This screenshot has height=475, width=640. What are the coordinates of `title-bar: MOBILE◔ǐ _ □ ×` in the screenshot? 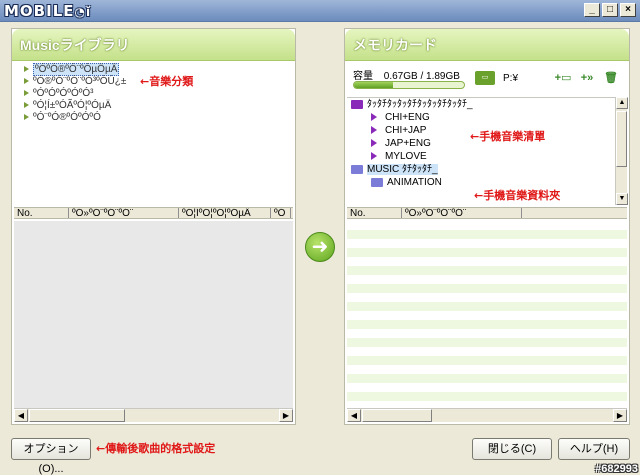 It's located at (320, 11).